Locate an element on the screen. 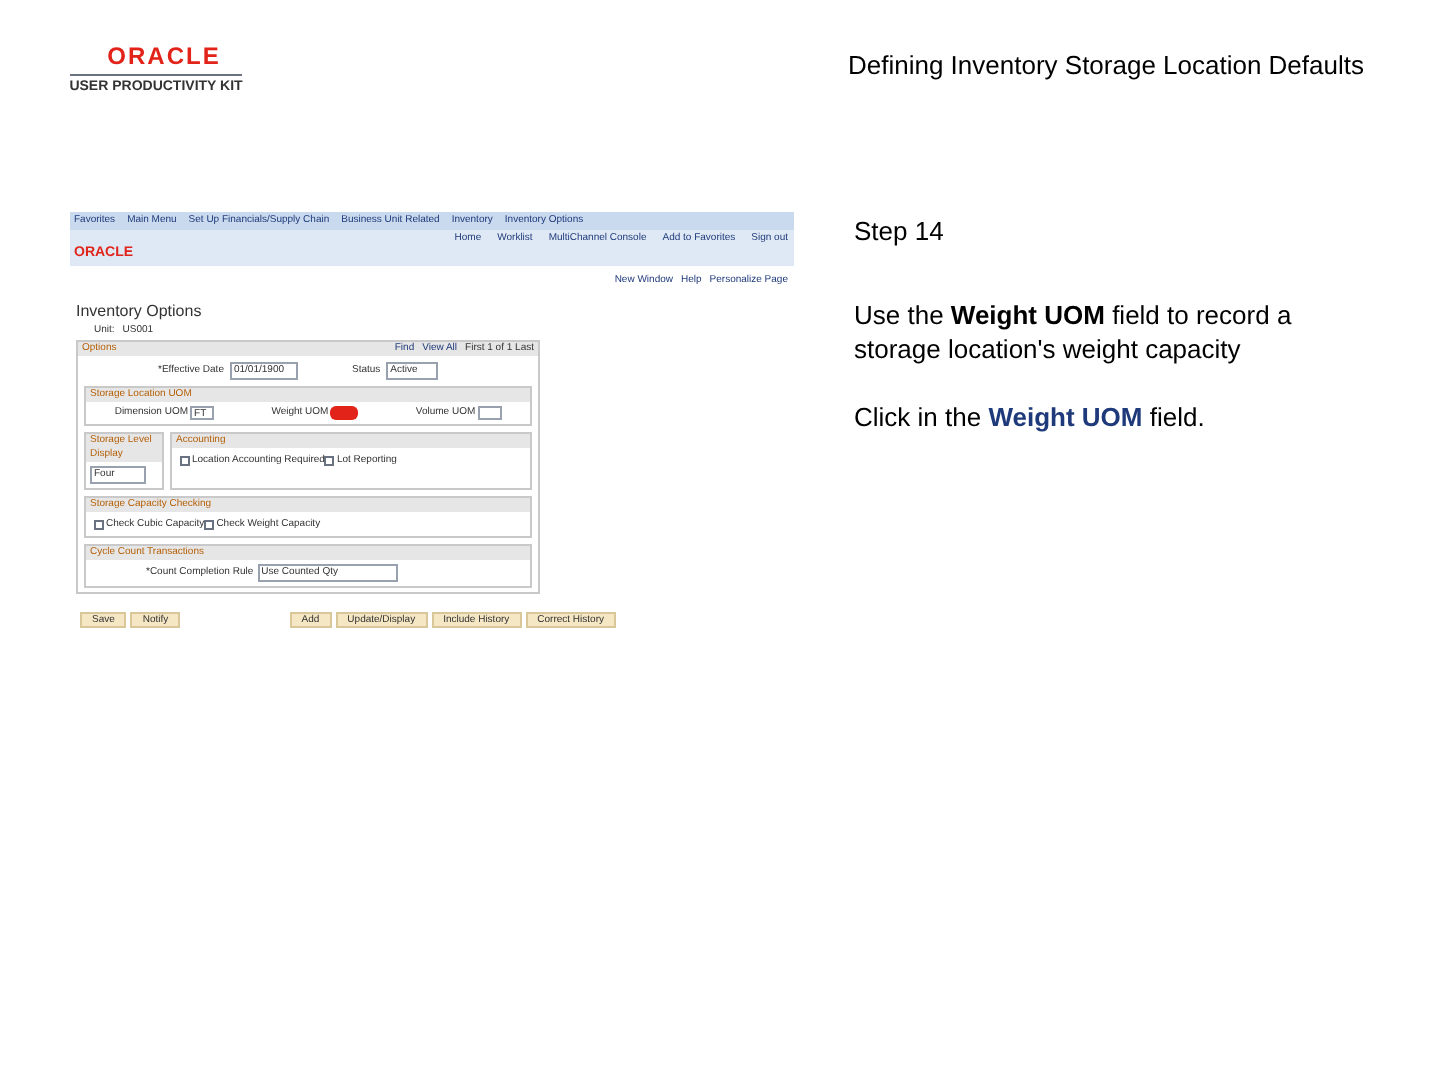 The height and width of the screenshot is (1080, 1440). page-title: Defining Inventory Storage Location Defaults is located at coordinates (1106, 66).